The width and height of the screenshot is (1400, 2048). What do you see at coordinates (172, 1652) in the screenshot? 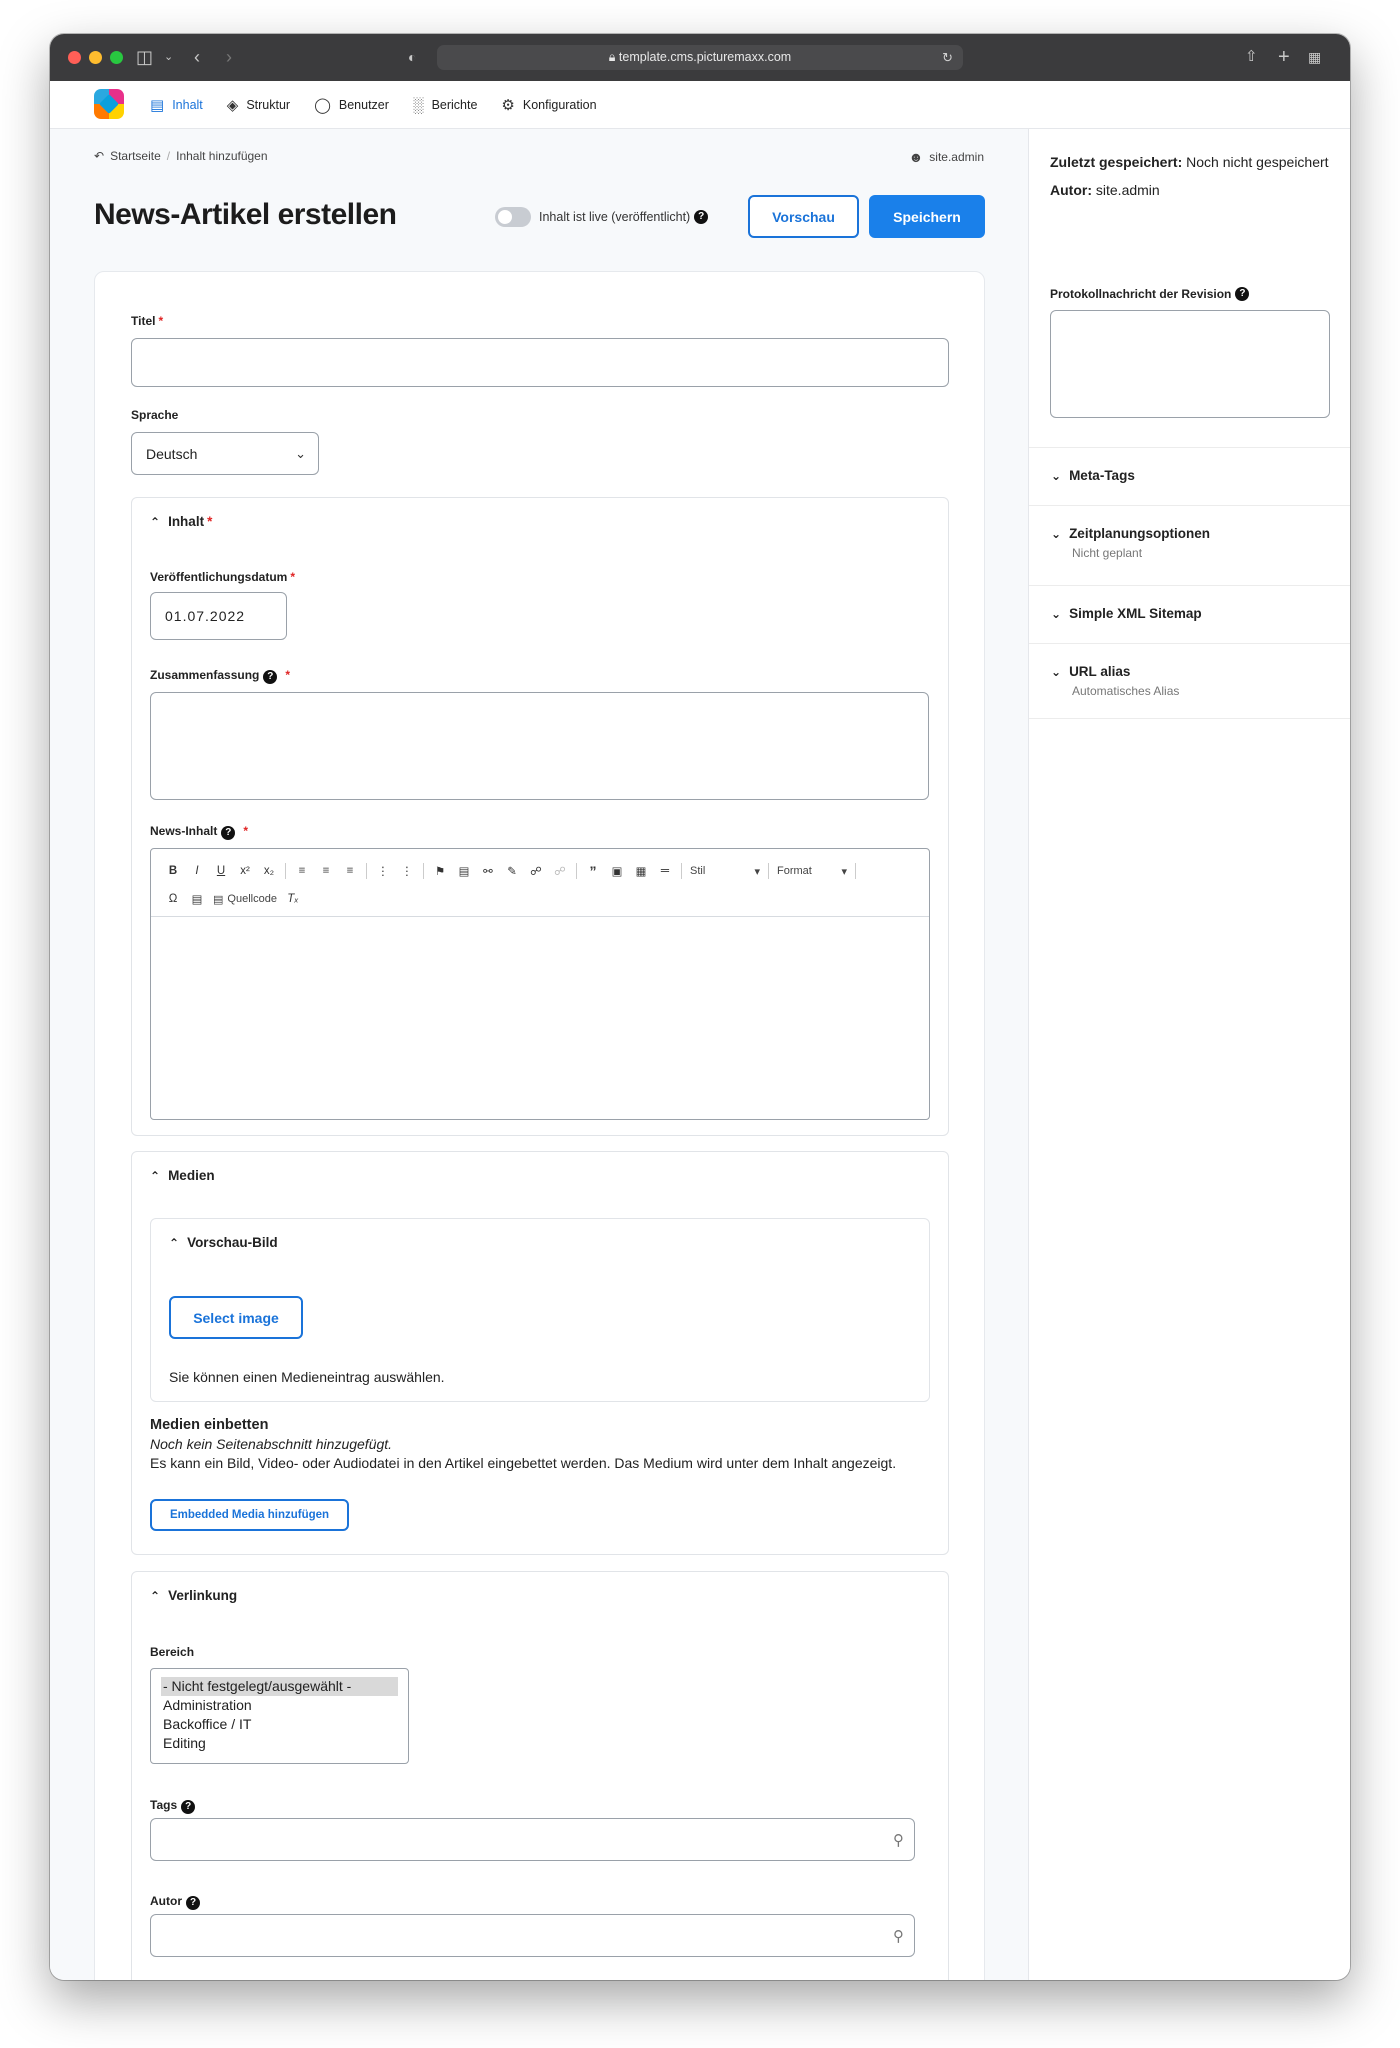
I see `area-label: Bereich` at bounding box center [172, 1652].